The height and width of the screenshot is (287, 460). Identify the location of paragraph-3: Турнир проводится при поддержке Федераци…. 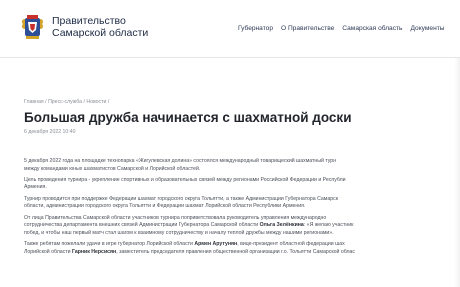
(239, 203).